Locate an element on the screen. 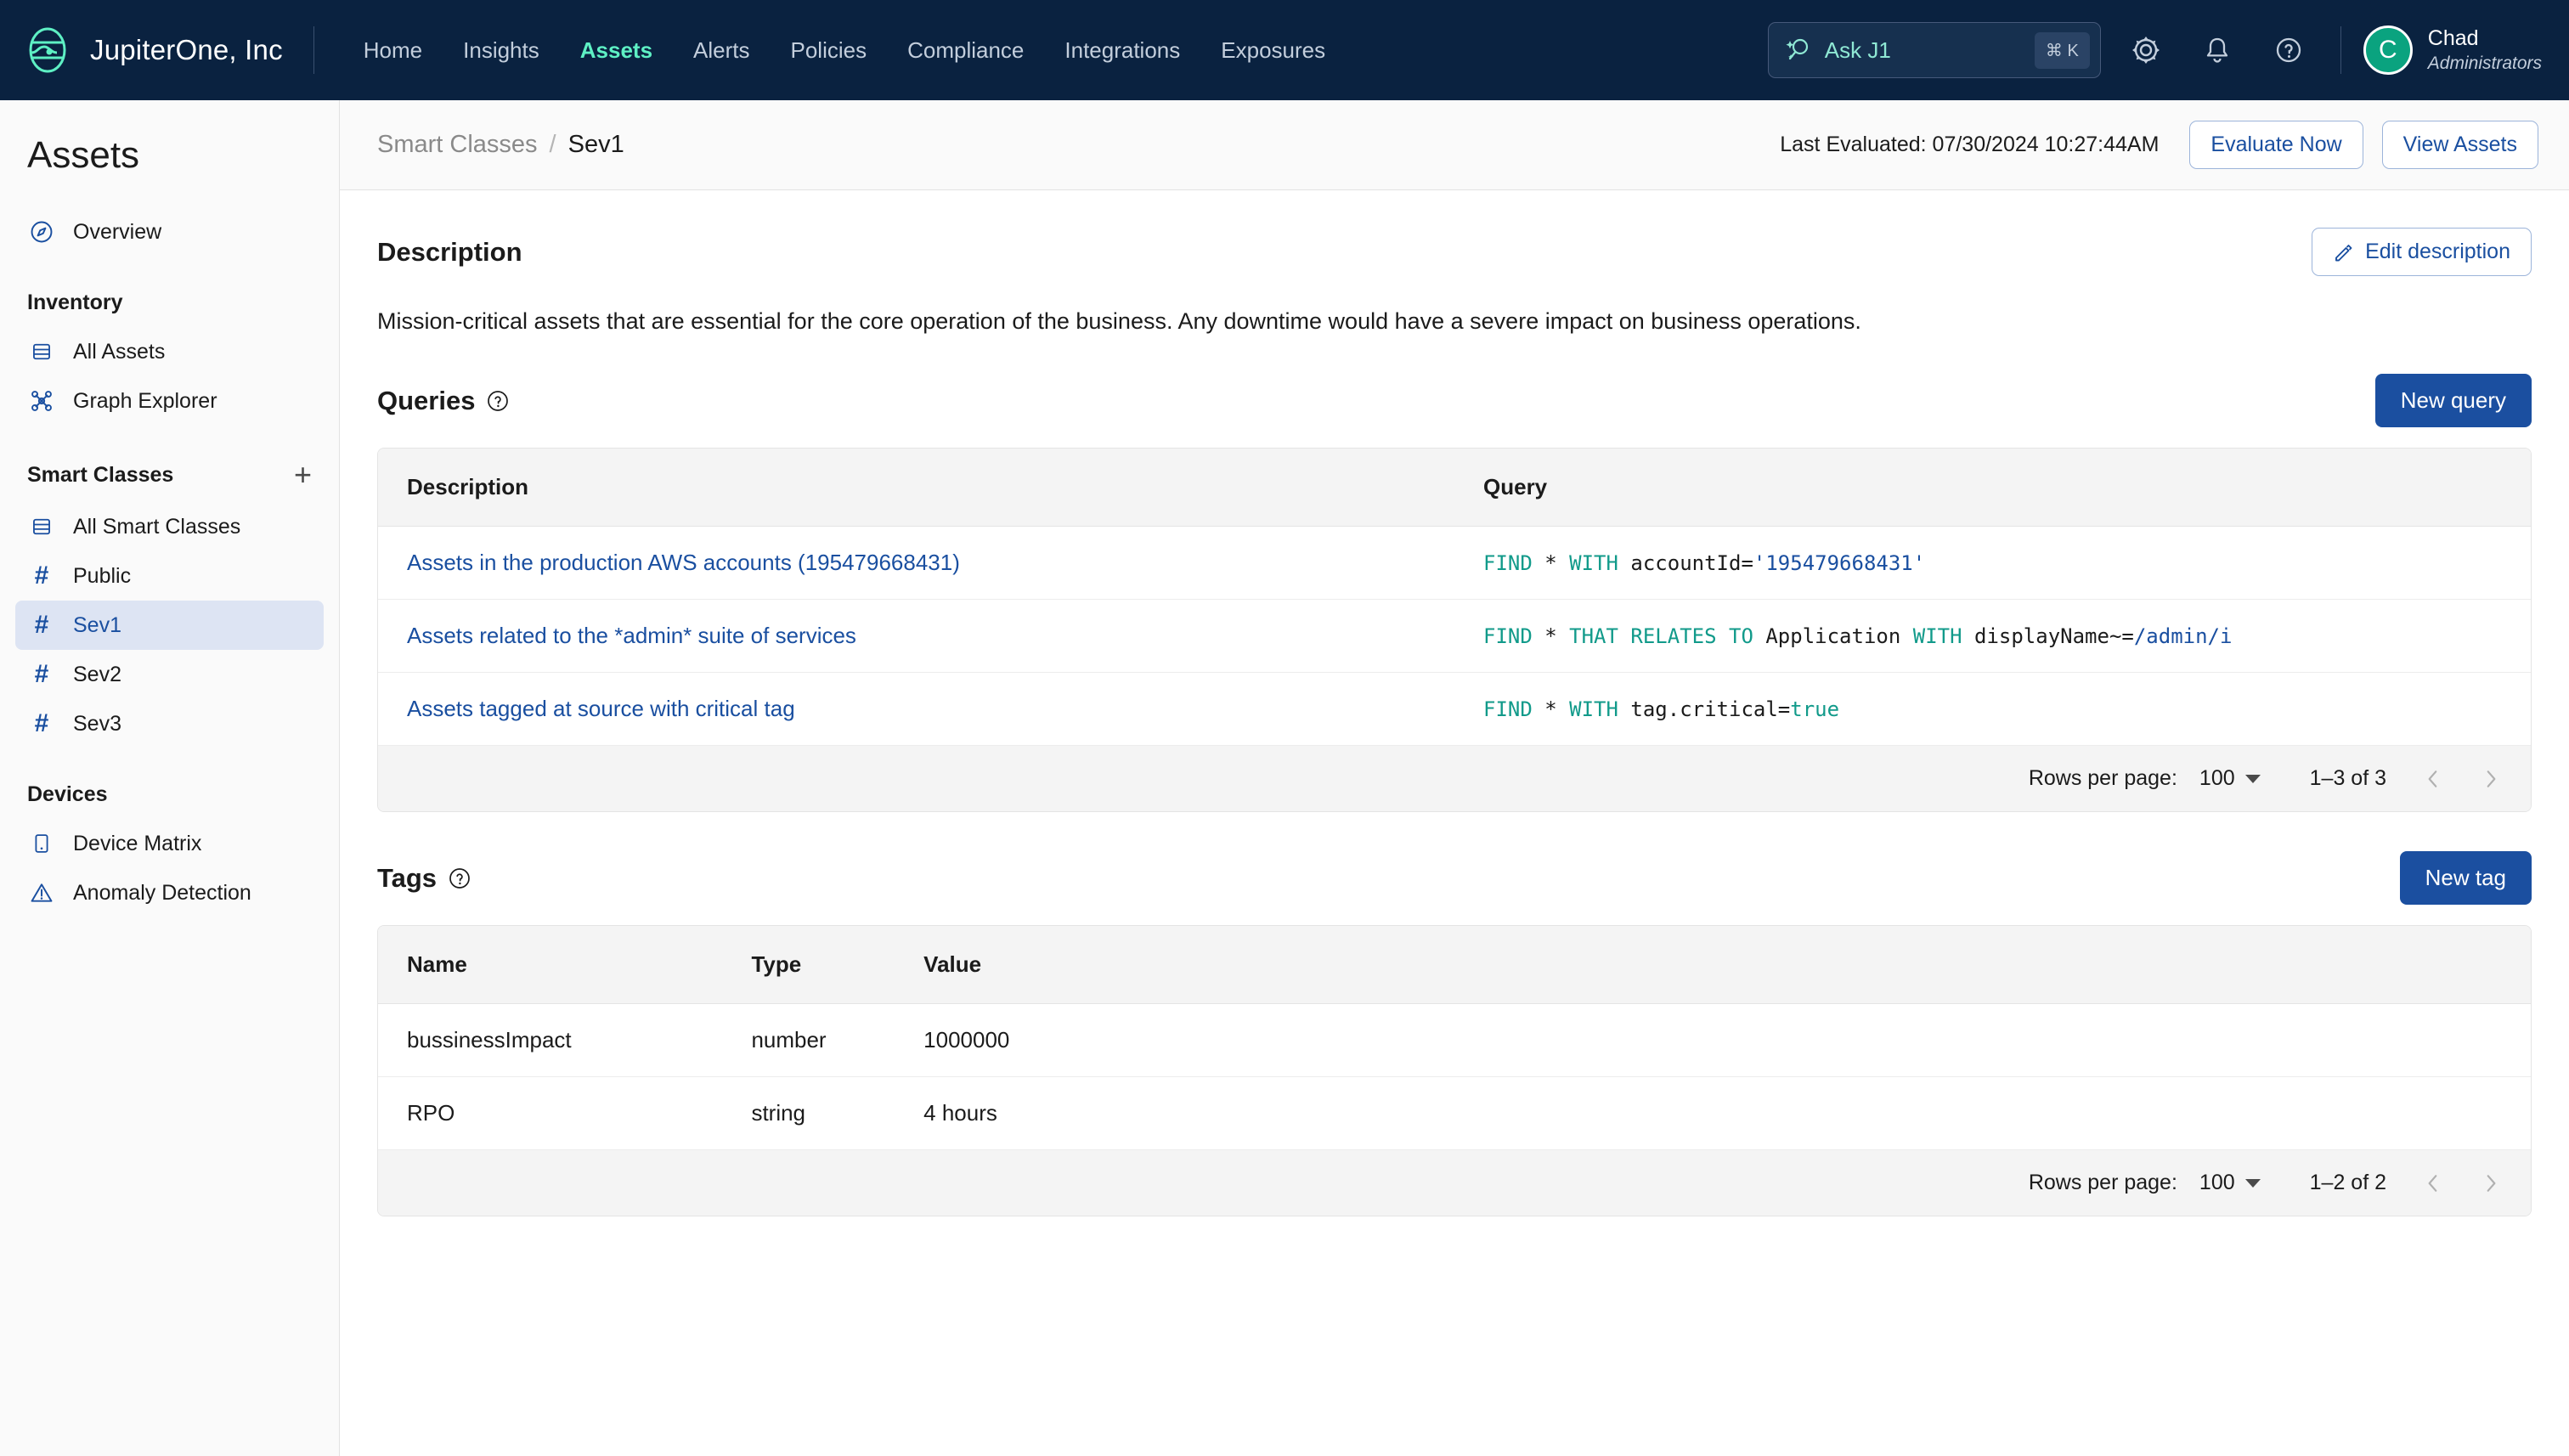 This screenshot has height=1456, width=2569. nav-link-exposures: Exposures is located at coordinates (1273, 51).